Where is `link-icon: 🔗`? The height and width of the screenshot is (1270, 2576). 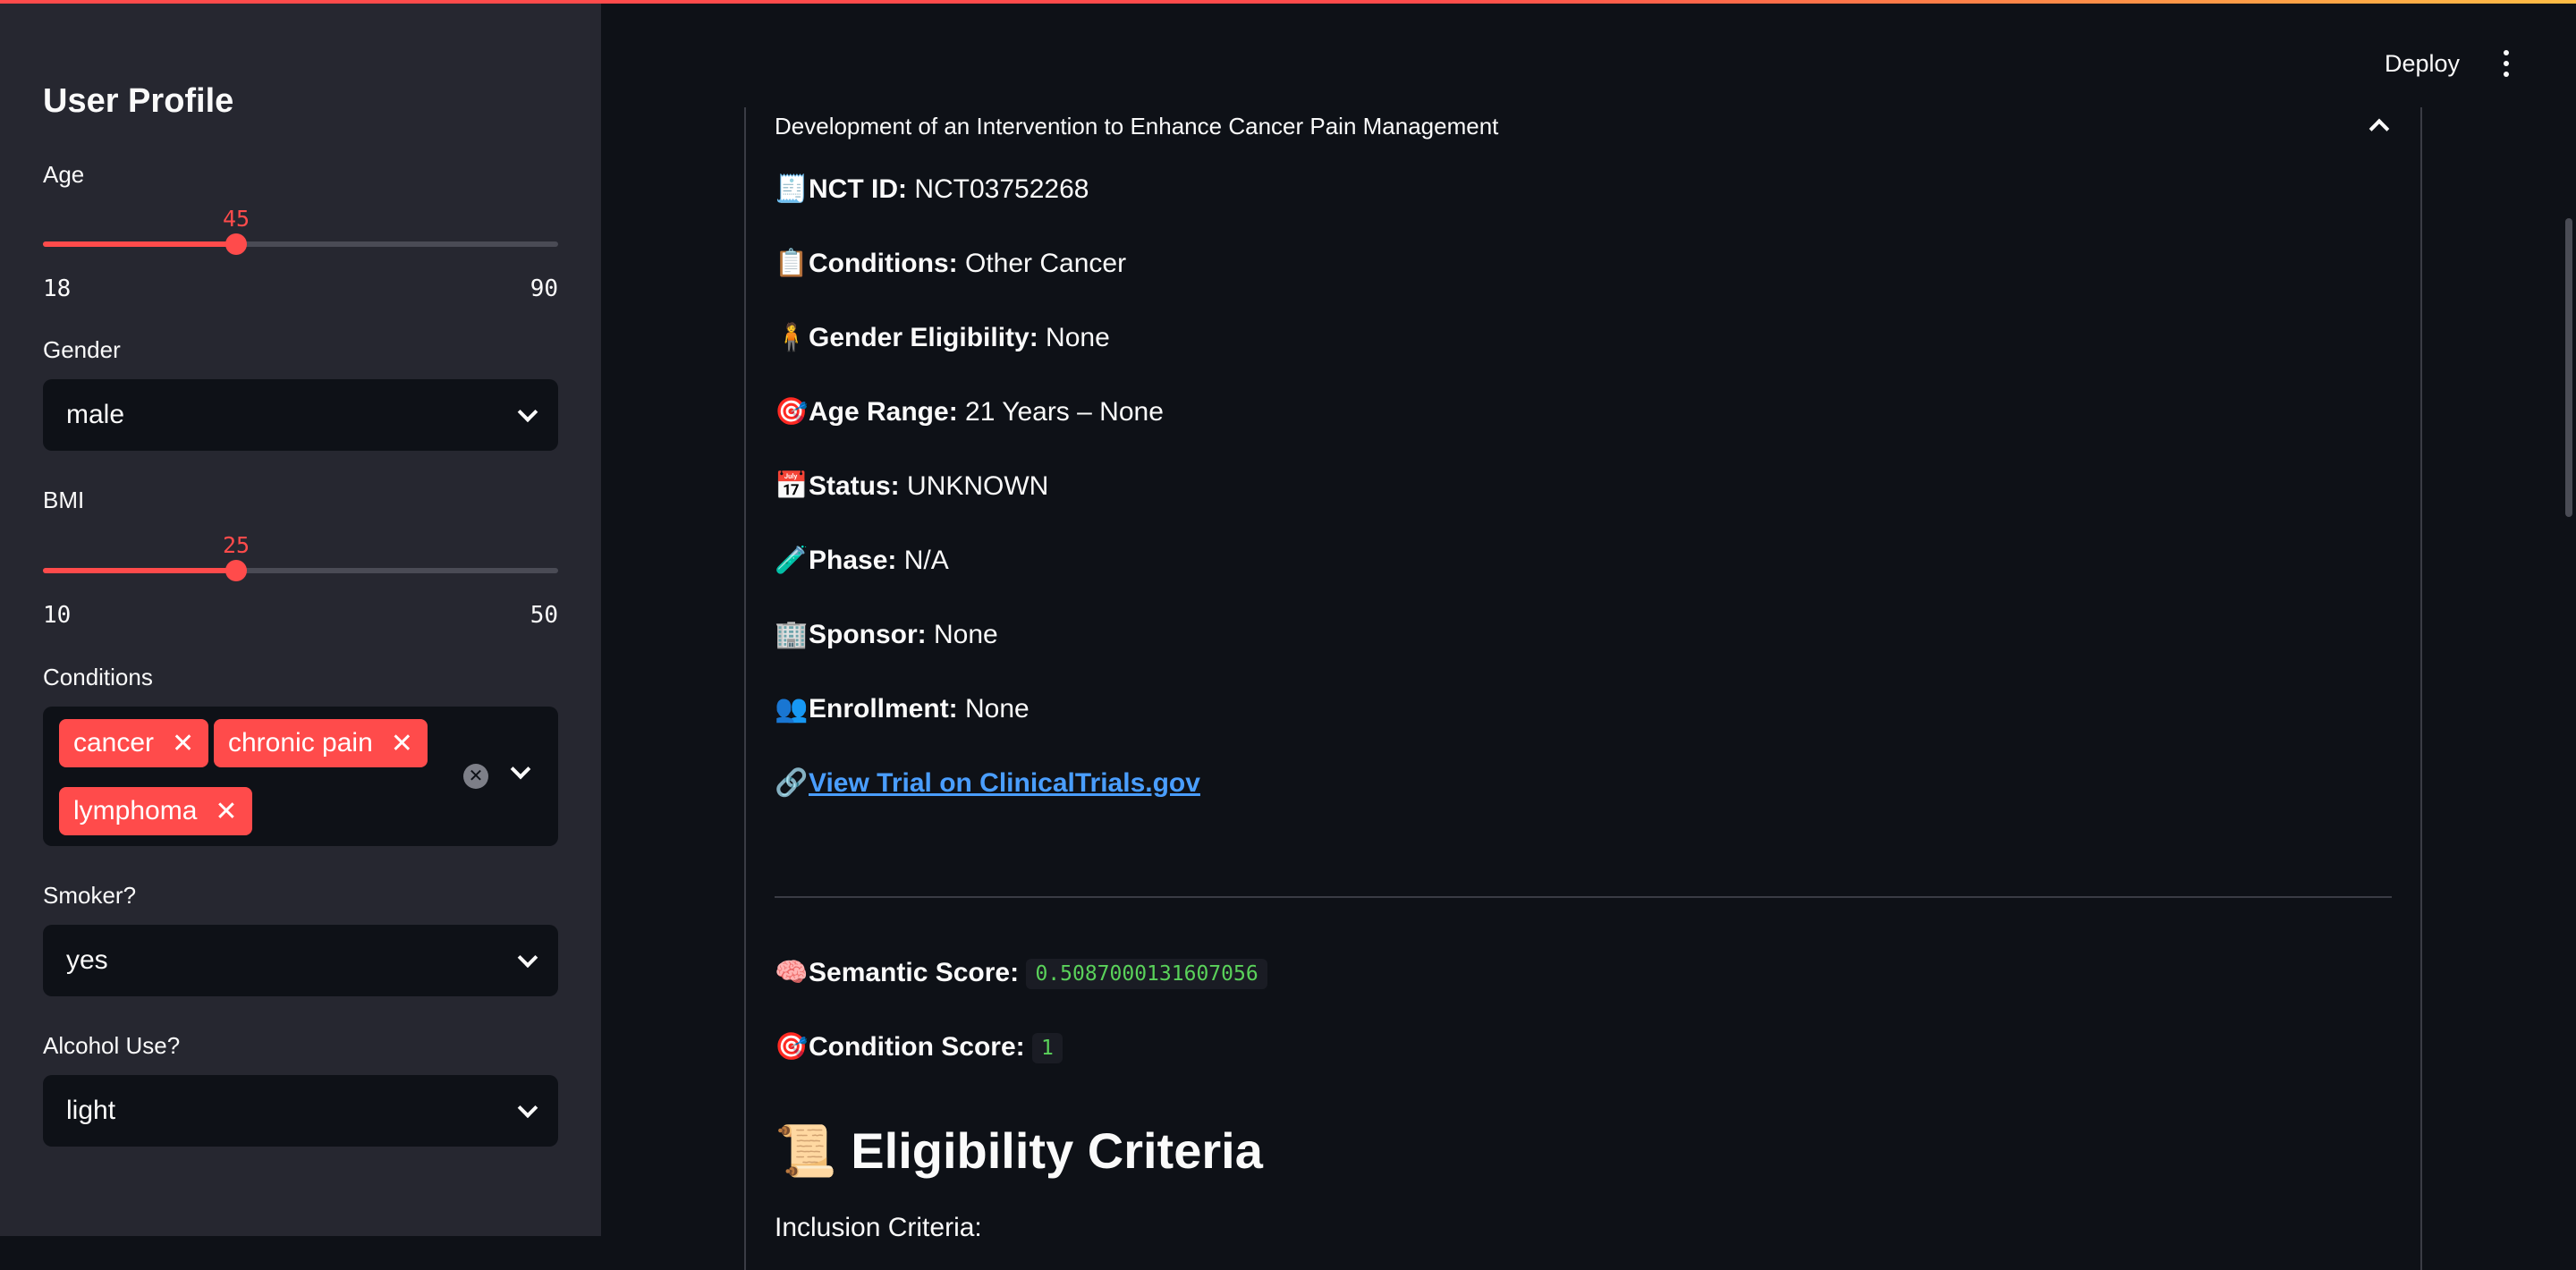
link-icon: 🔗 is located at coordinates (792, 783).